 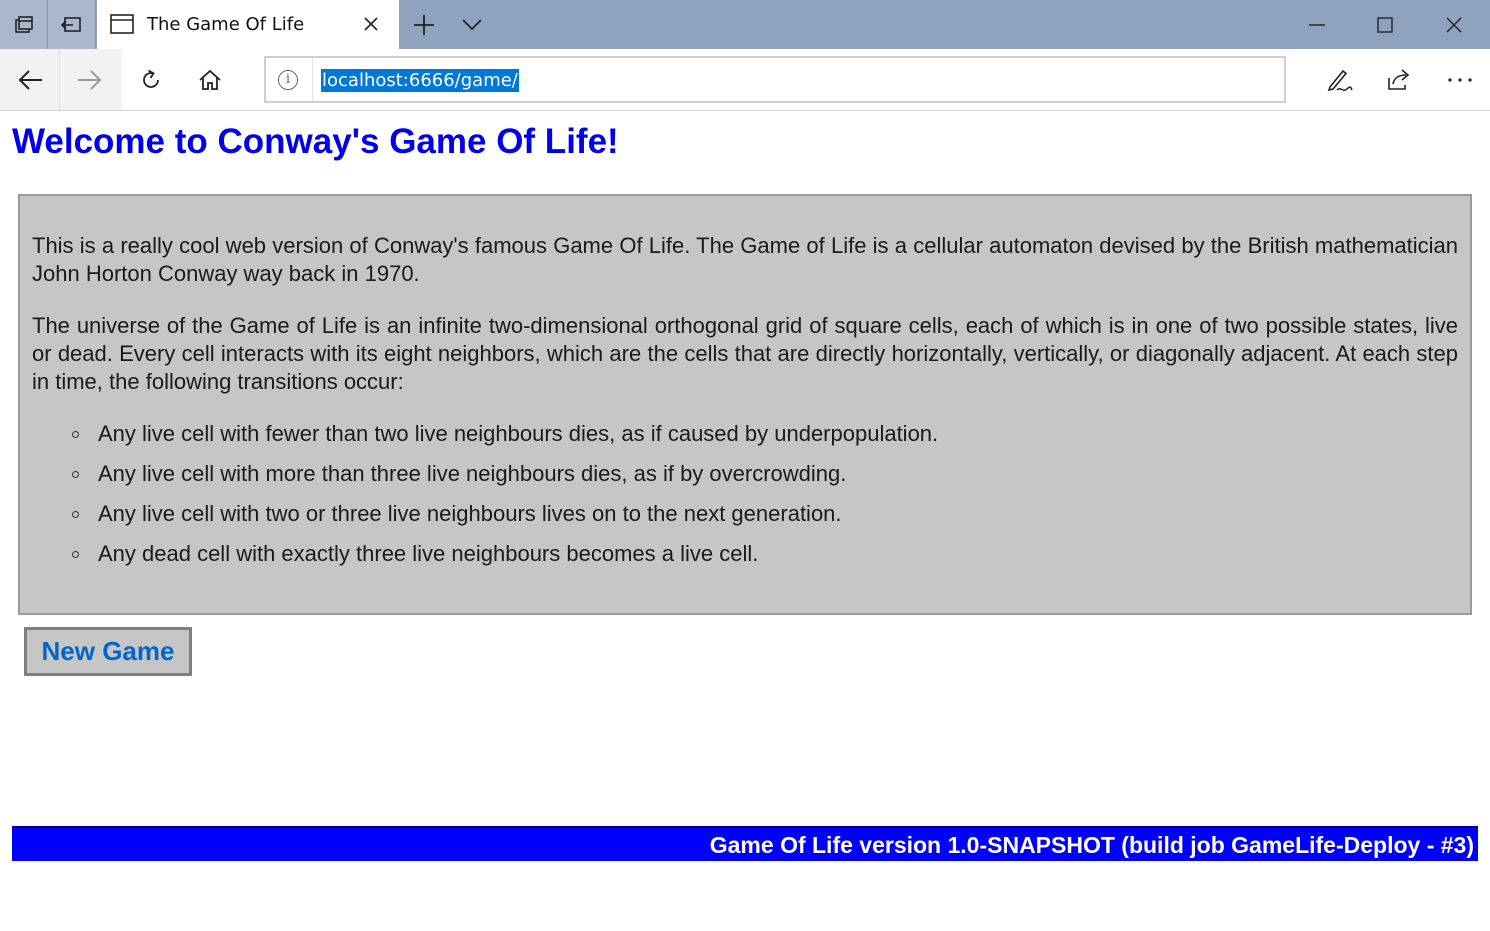 I want to click on refresh-icon, so click(x=151, y=78).